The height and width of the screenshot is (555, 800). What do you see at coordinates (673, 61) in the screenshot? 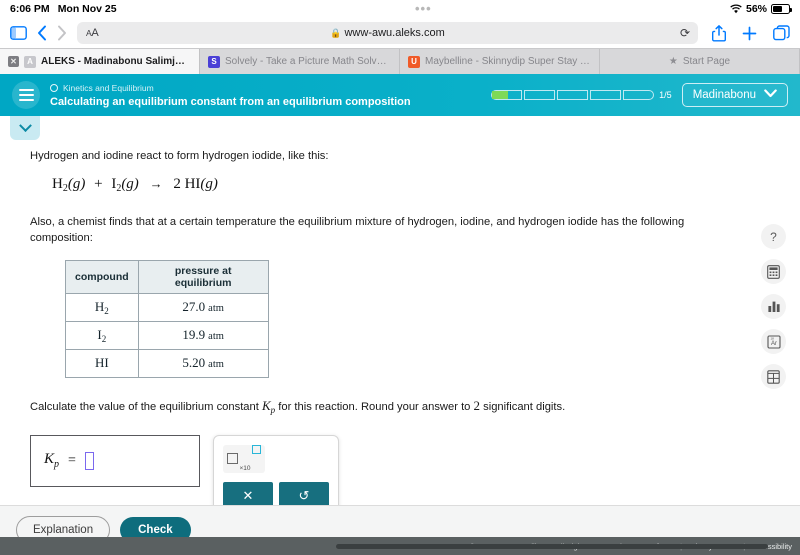
I see `star-icon: ★` at bounding box center [673, 61].